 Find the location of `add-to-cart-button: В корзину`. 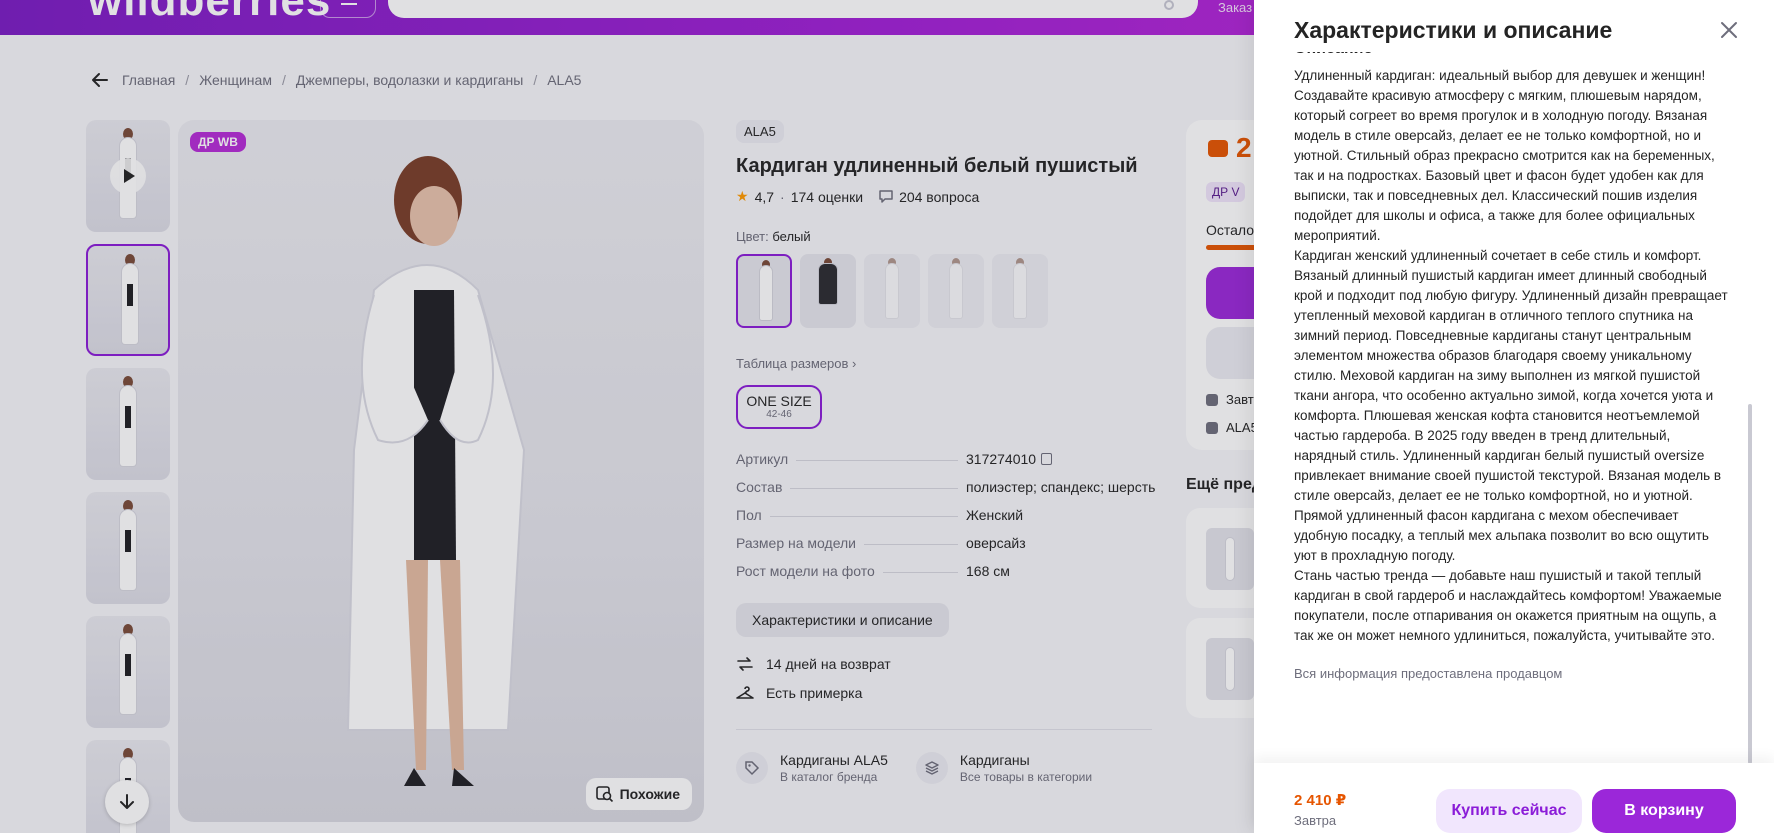

add-to-cart-button: В корзину is located at coordinates (1664, 811).